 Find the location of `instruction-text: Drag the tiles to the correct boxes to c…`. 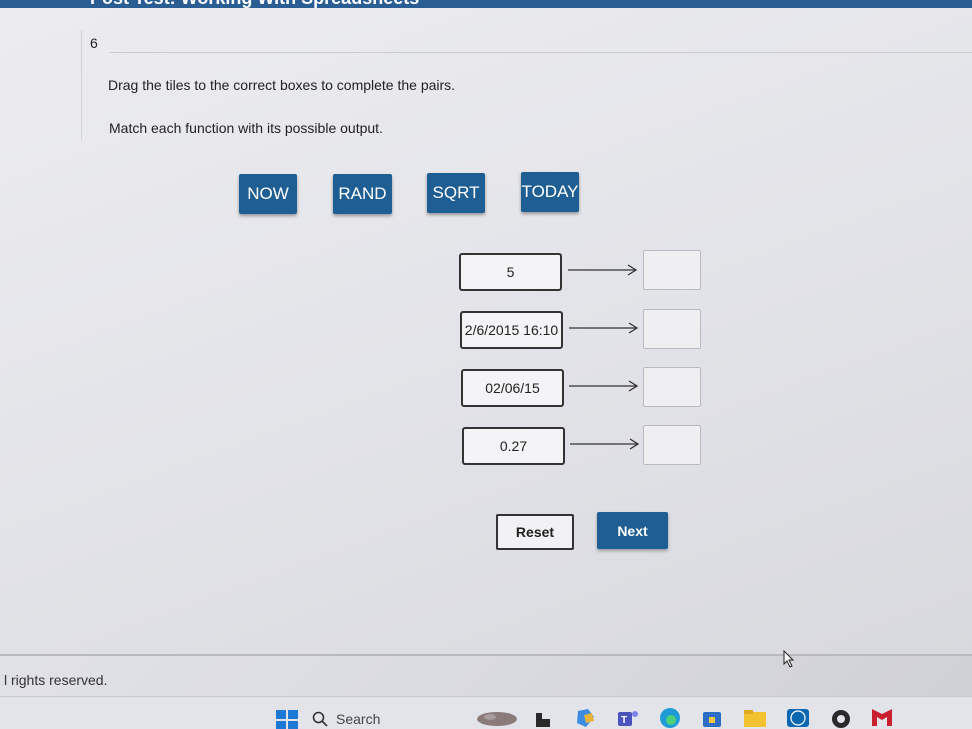

instruction-text: Drag the tiles to the correct boxes to c… is located at coordinates (282, 85).